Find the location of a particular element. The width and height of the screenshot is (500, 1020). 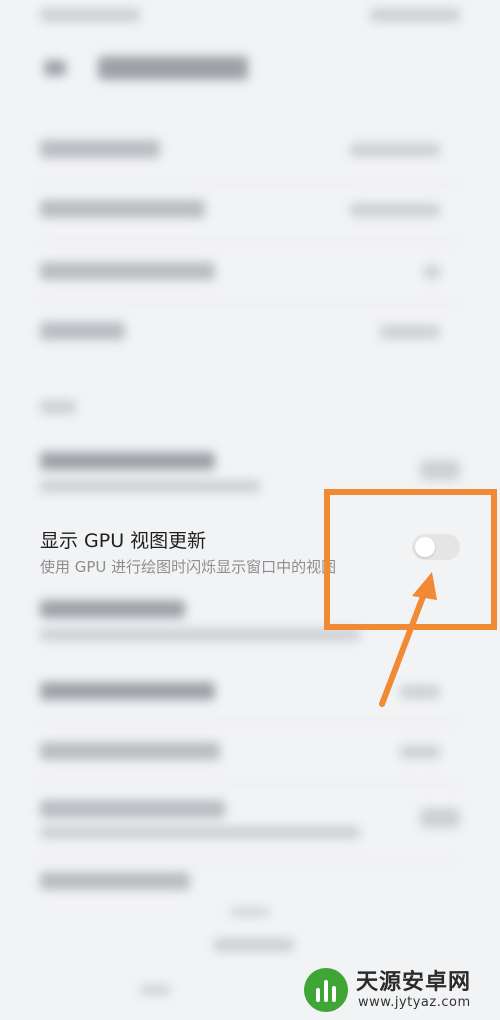

watermark-url: www.jytyaz.com is located at coordinates (414, 1002).